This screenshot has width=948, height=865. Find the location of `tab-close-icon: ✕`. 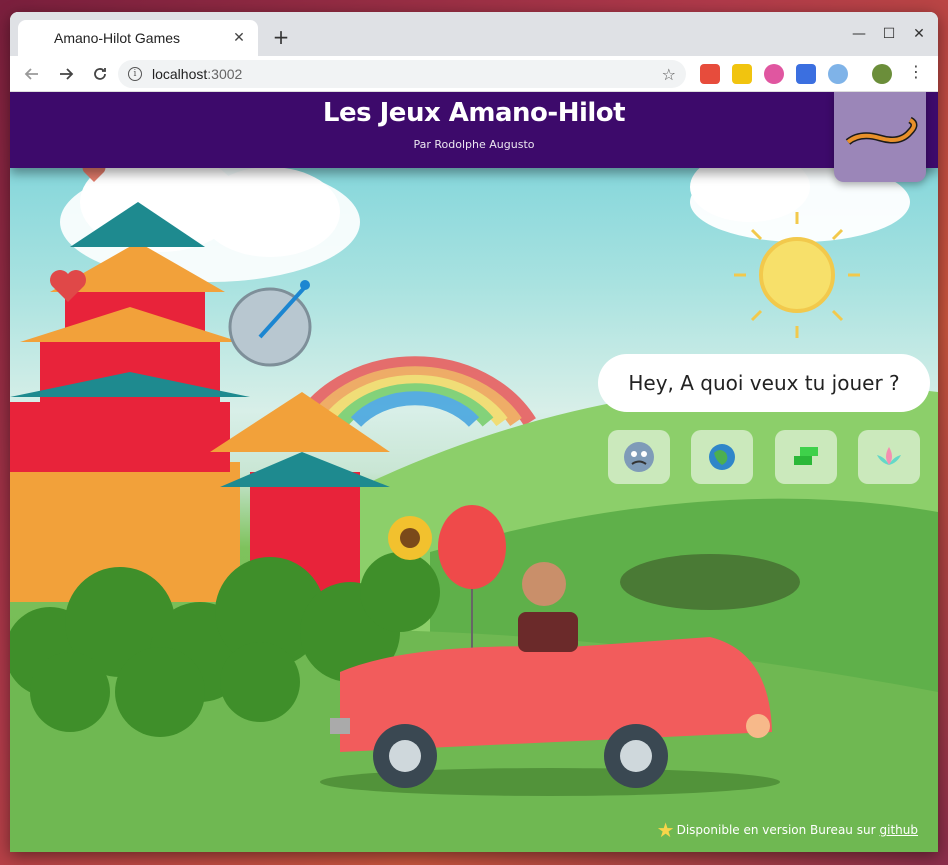

tab-close-icon: ✕ is located at coordinates (239, 38).